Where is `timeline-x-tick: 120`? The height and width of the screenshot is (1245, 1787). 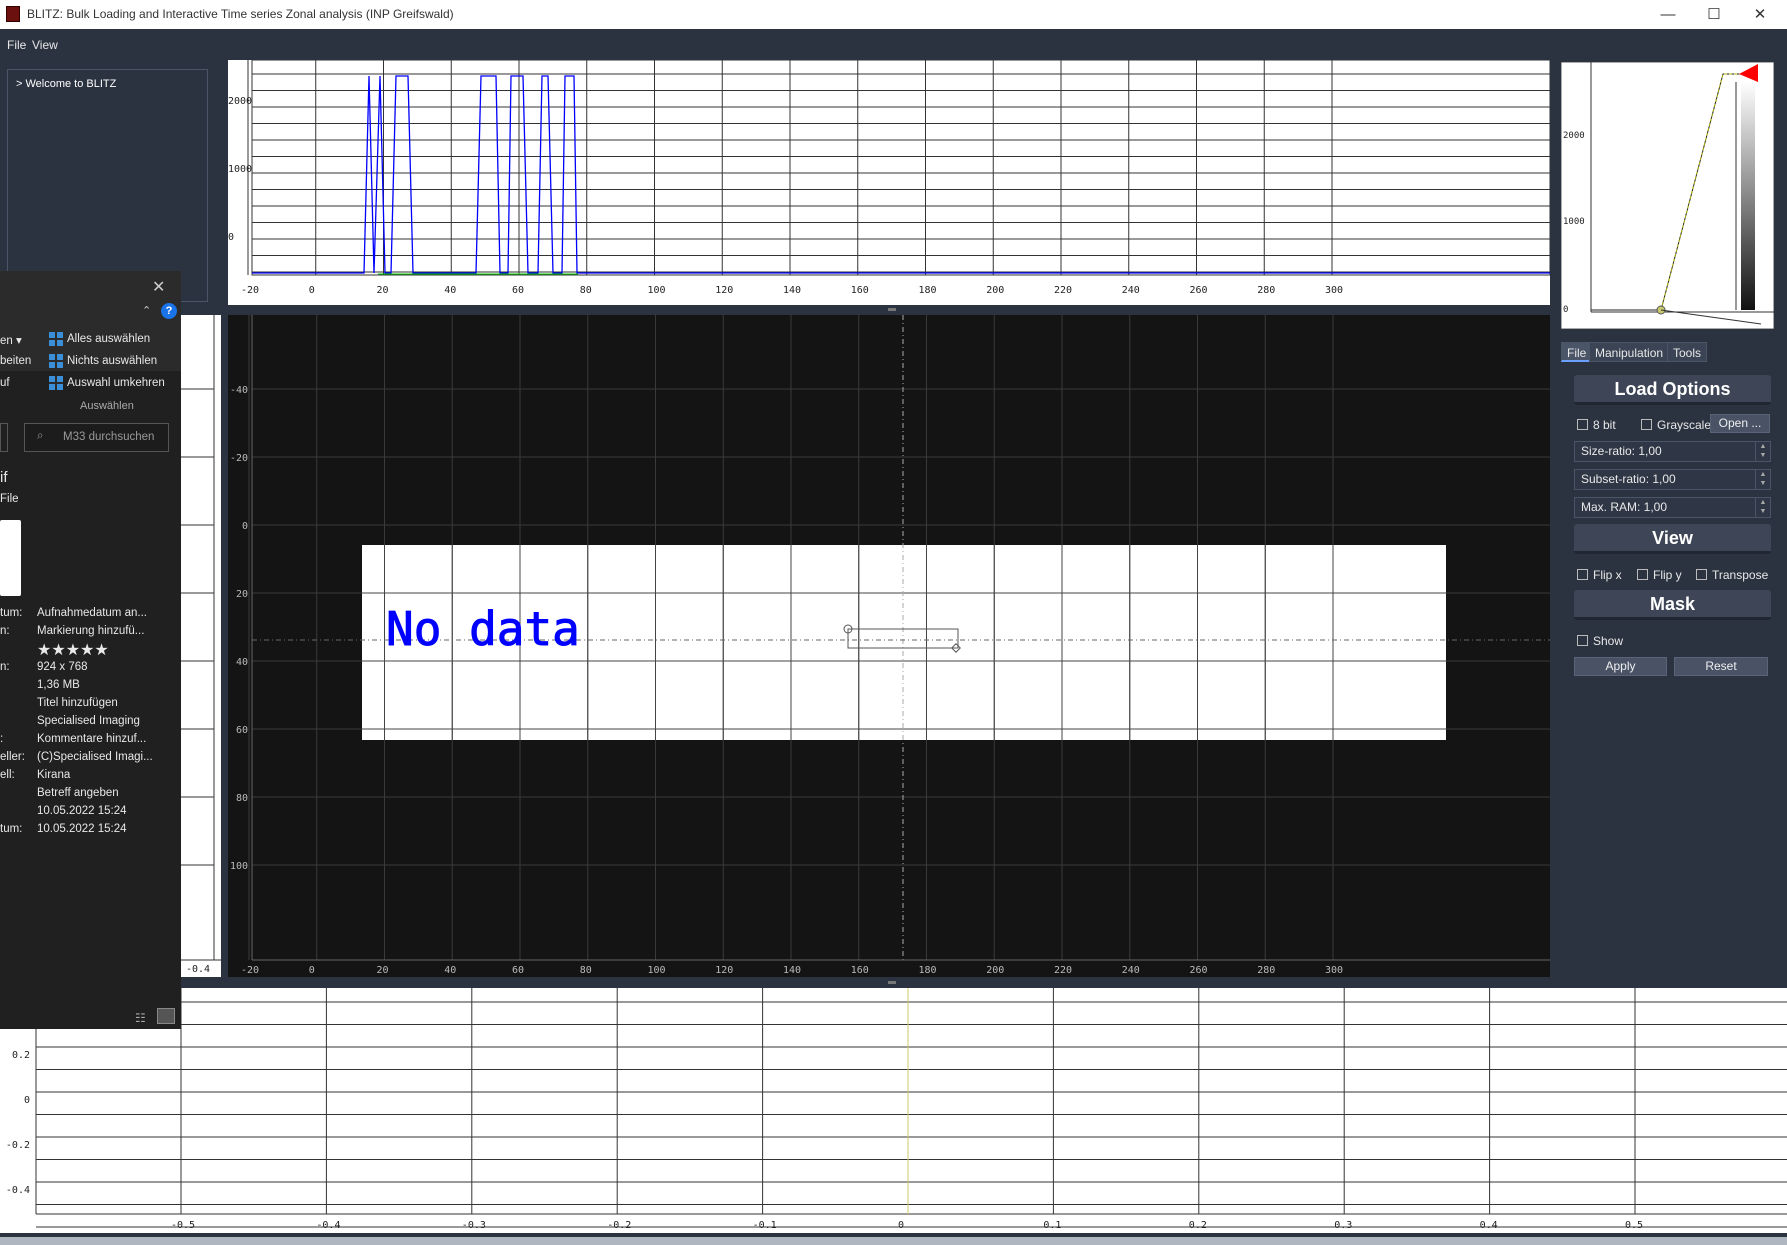 timeline-x-tick: 120 is located at coordinates (724, 290).